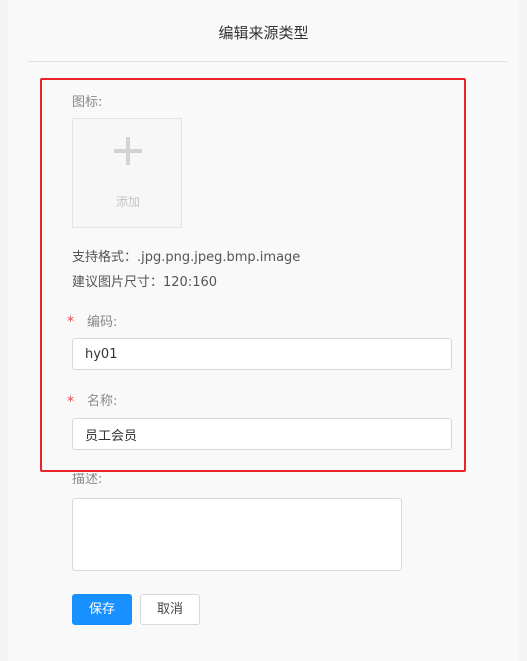 Image resolution: width=527 pixels, height=661 pixels. Describe the element at coordinates (102, 609) in the screenshot. I see `save-button: 保存` at that location.